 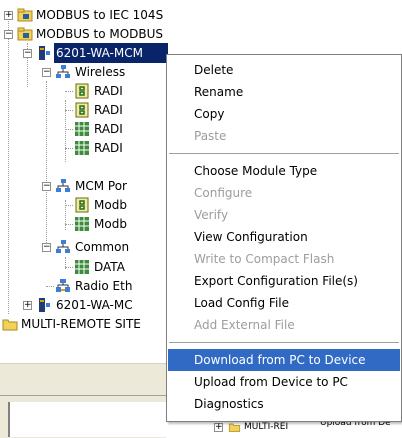 I want to click on menu-item-rename: Rename, so click(x=284, y=92).